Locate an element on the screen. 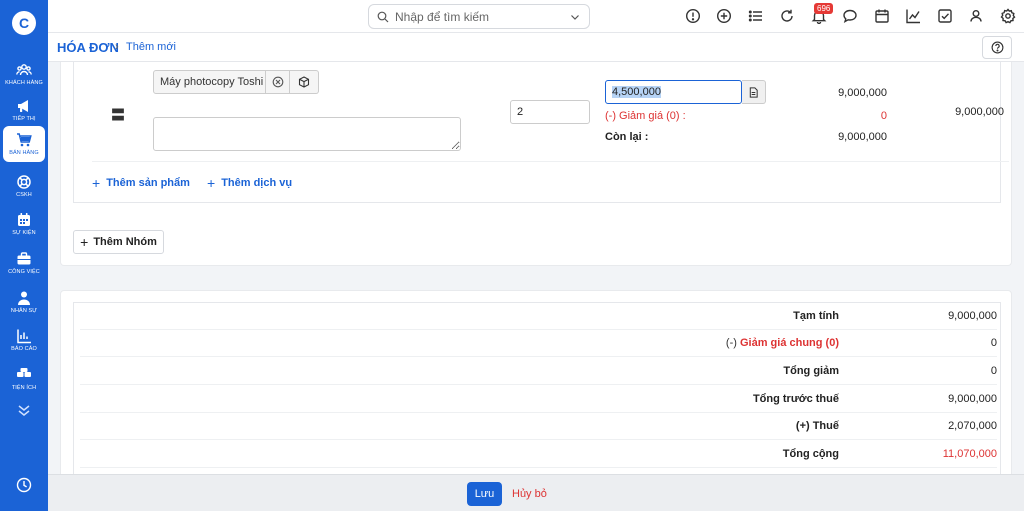 This screenshot has height=511, width=1024. tasks-button is located at coordinates (945, 16).